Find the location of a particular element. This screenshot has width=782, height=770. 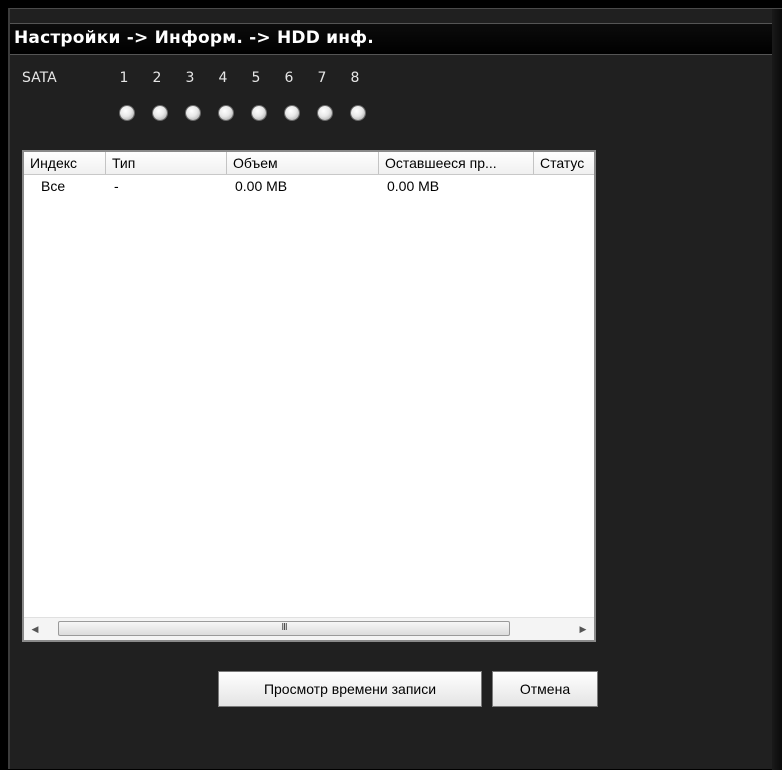

title-bar: Настройки -> Информ. -> HDD инф. is located at coordinates (396, 39).